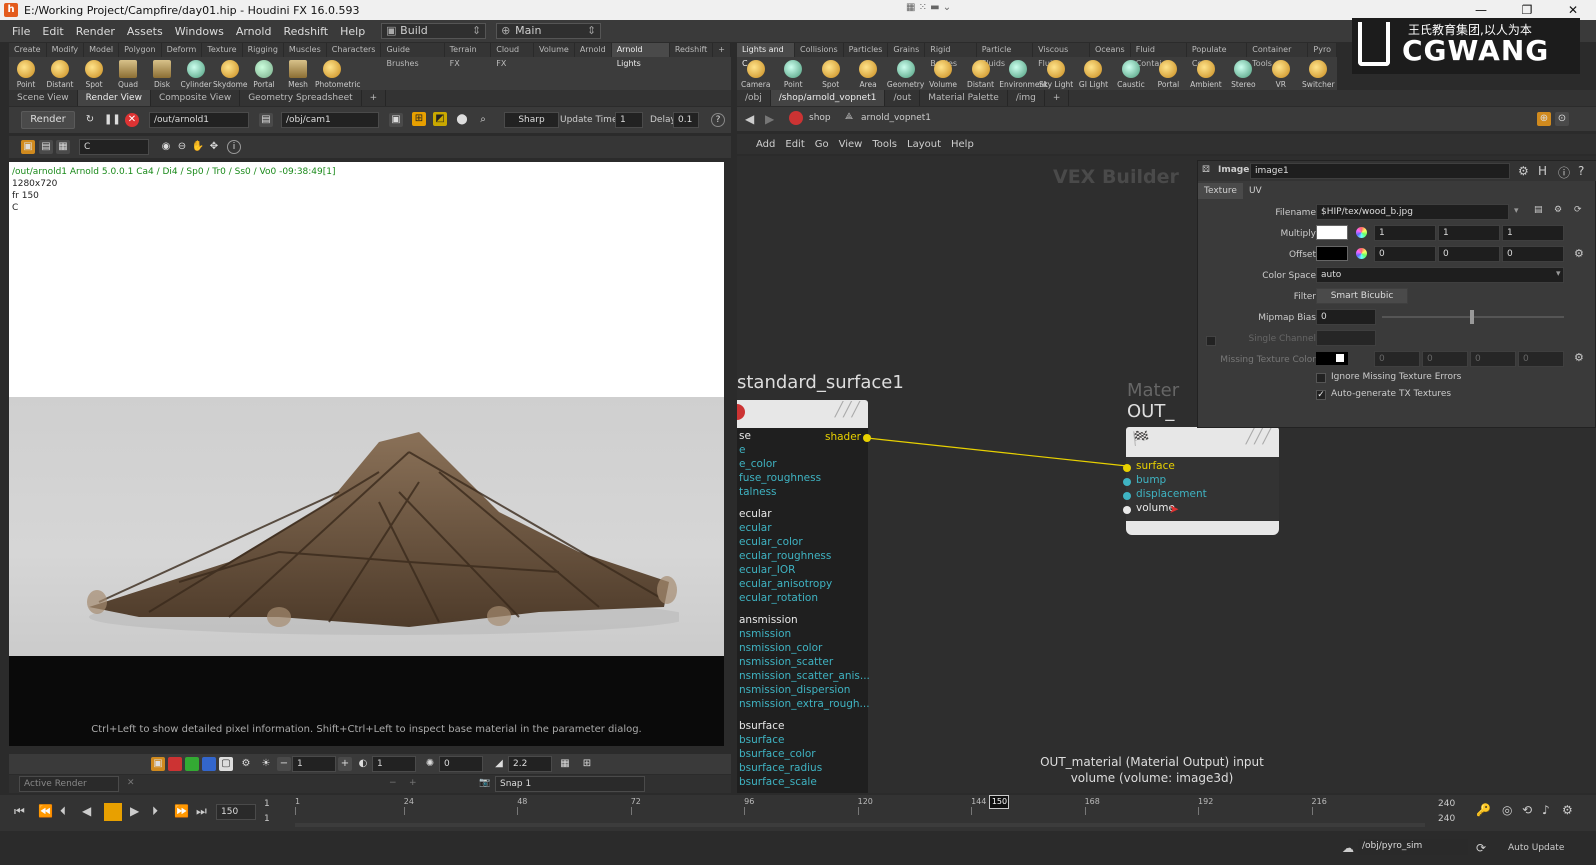 Image resolution: width=1596 pixels, height=865 pixels. I want to click on auto-tx-checkbox: ✓, so click(1321, 395).